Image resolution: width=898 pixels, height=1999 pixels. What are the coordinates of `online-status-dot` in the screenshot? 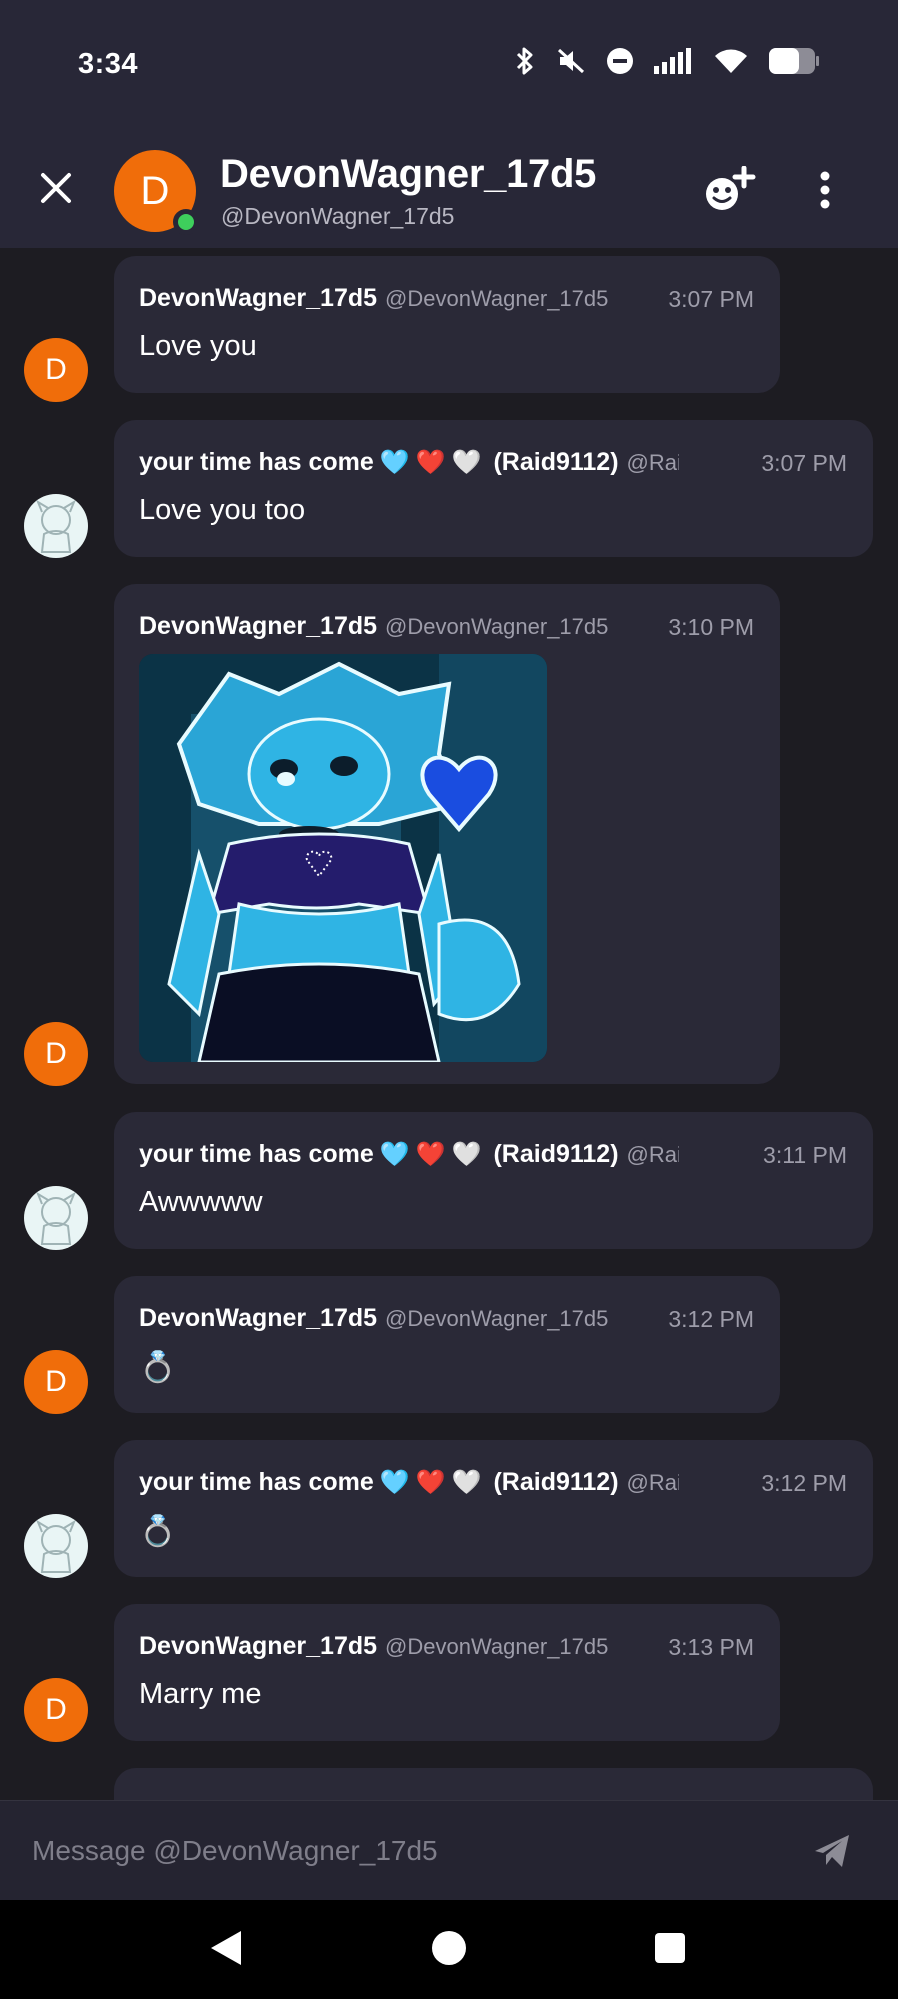 It's located at (186, 222).